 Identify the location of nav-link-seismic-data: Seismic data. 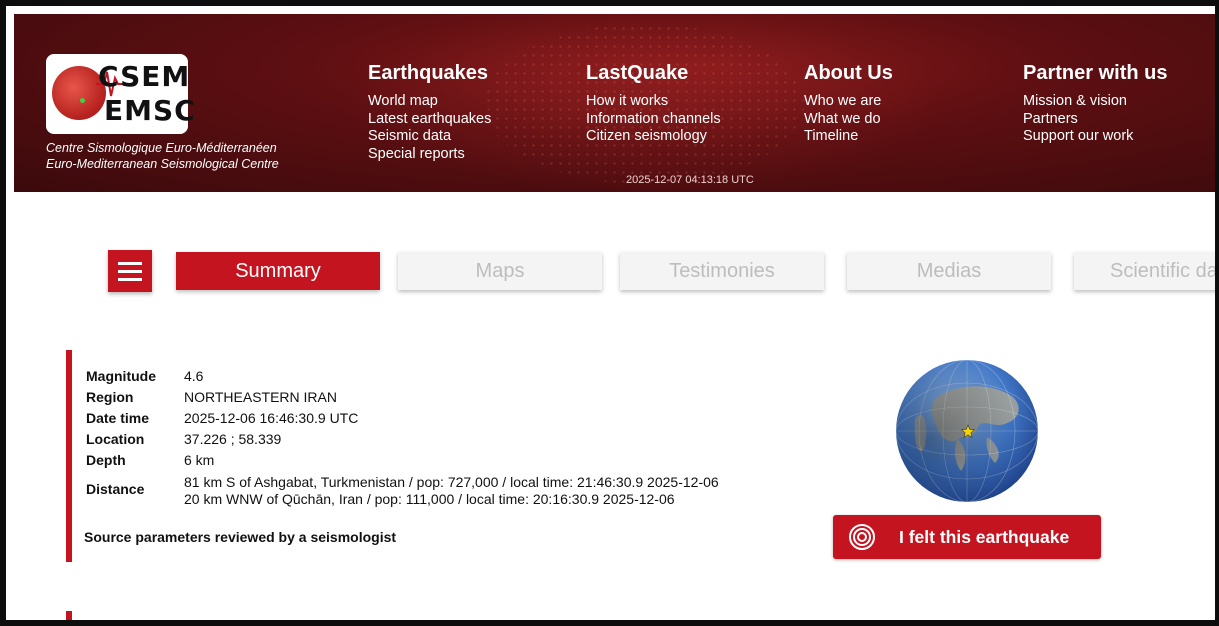
(429, 137).